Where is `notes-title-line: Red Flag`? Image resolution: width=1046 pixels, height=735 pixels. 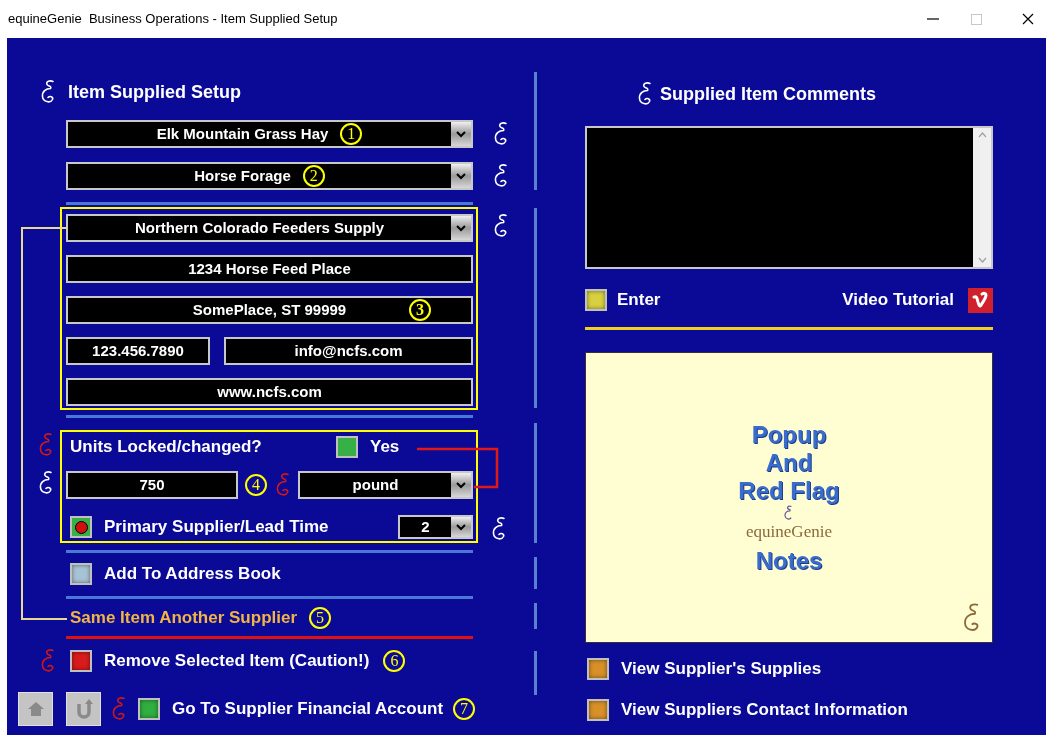 notes-title-line: Red Flag is located at coordinates (789, 490).